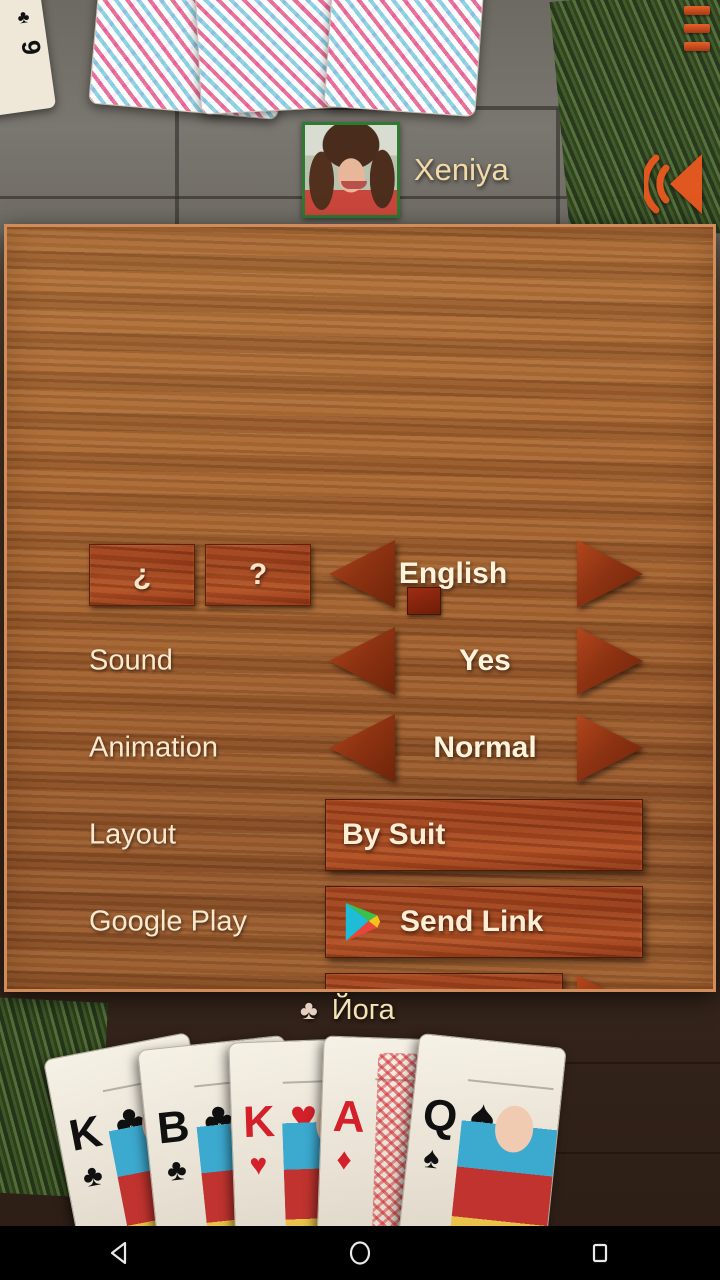 This screenshot has width=720, height=1280. Describe the element at coordinates (453, 573) in the screenshot. I see `language-value: English` at that location.